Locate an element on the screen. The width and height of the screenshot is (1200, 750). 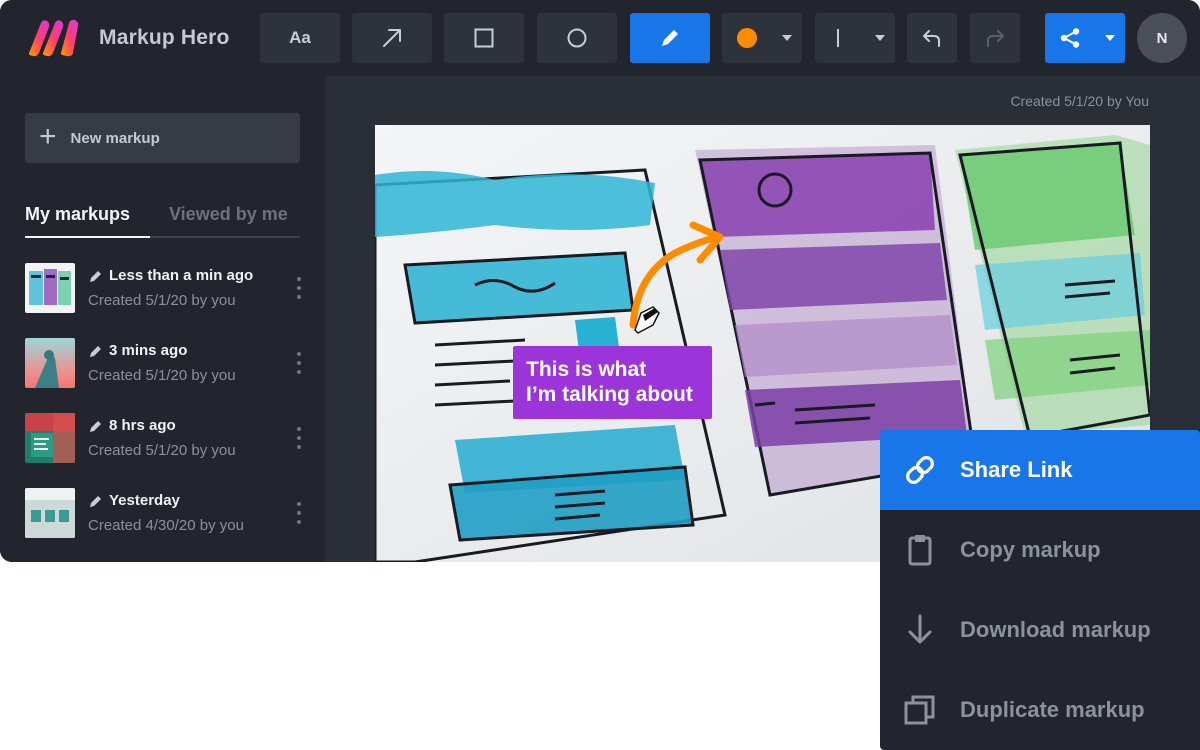
clipboard-icon is located at coordinates (920, 550).